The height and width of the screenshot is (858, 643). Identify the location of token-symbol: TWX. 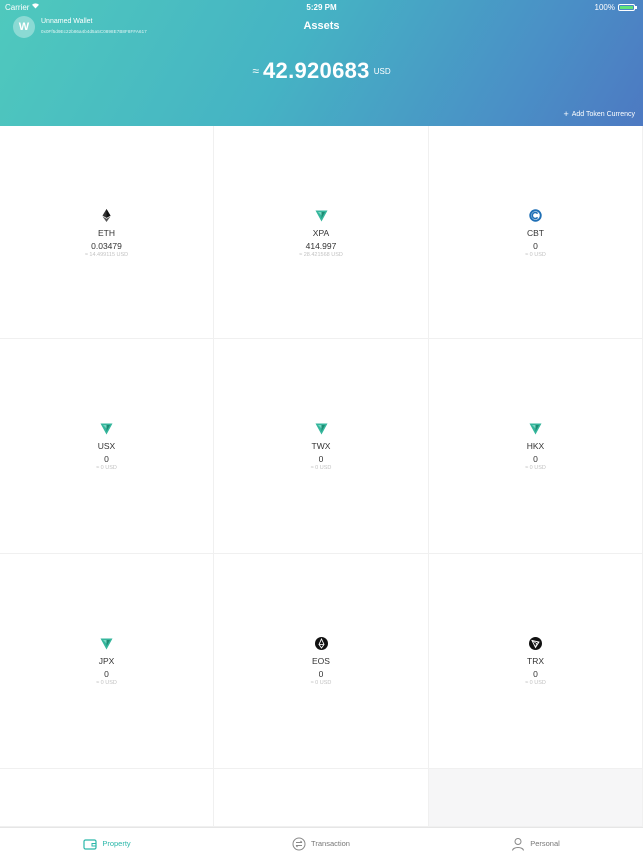
(321, 446).